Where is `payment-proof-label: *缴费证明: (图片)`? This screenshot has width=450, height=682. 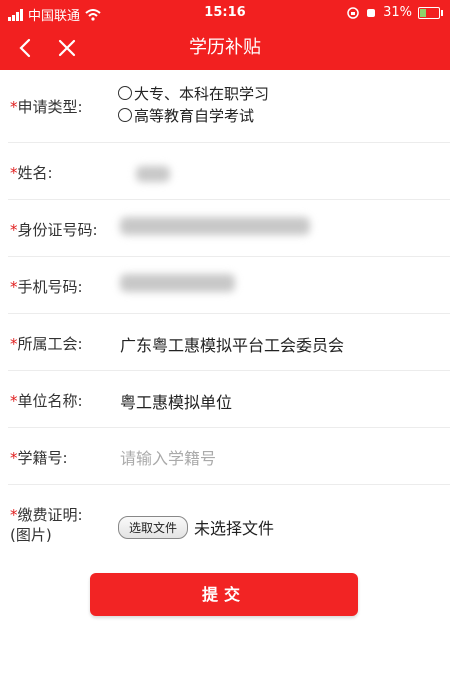 payment-proof-label: *缴费证明: (图片) is located at coordinates (46, 525).